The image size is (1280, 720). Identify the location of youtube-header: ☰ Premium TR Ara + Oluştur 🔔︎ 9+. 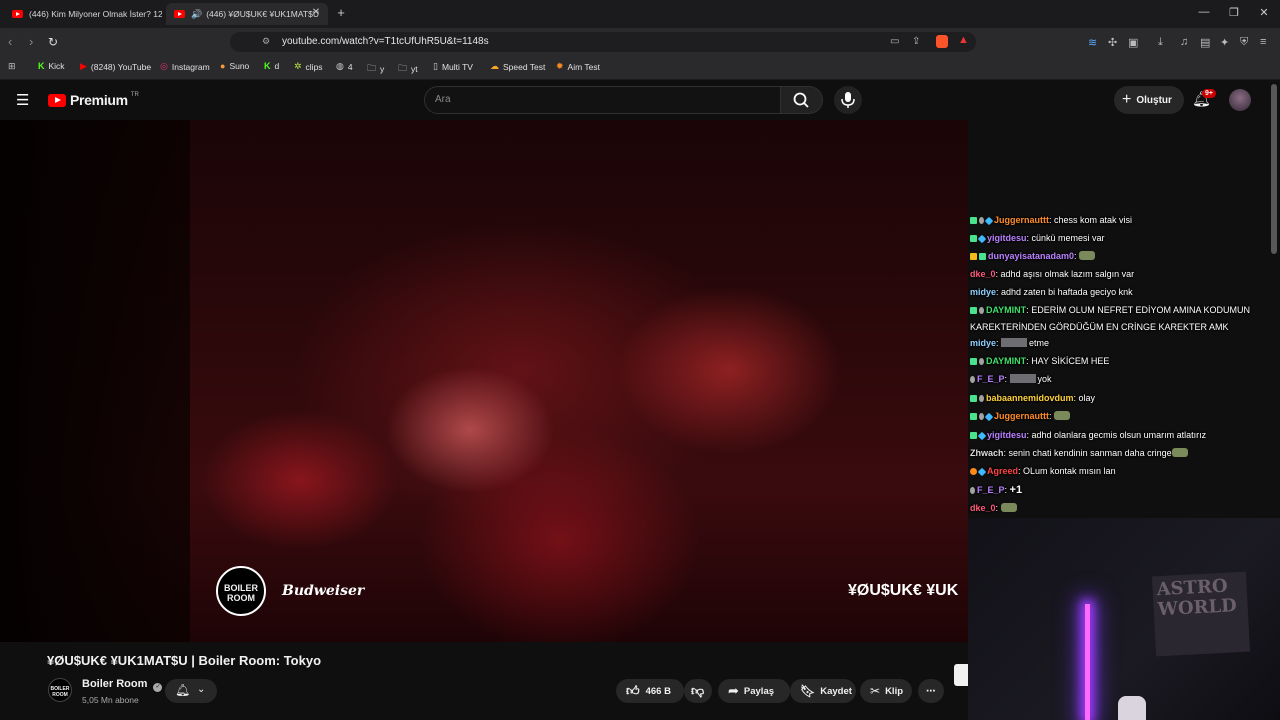
(640, 100).